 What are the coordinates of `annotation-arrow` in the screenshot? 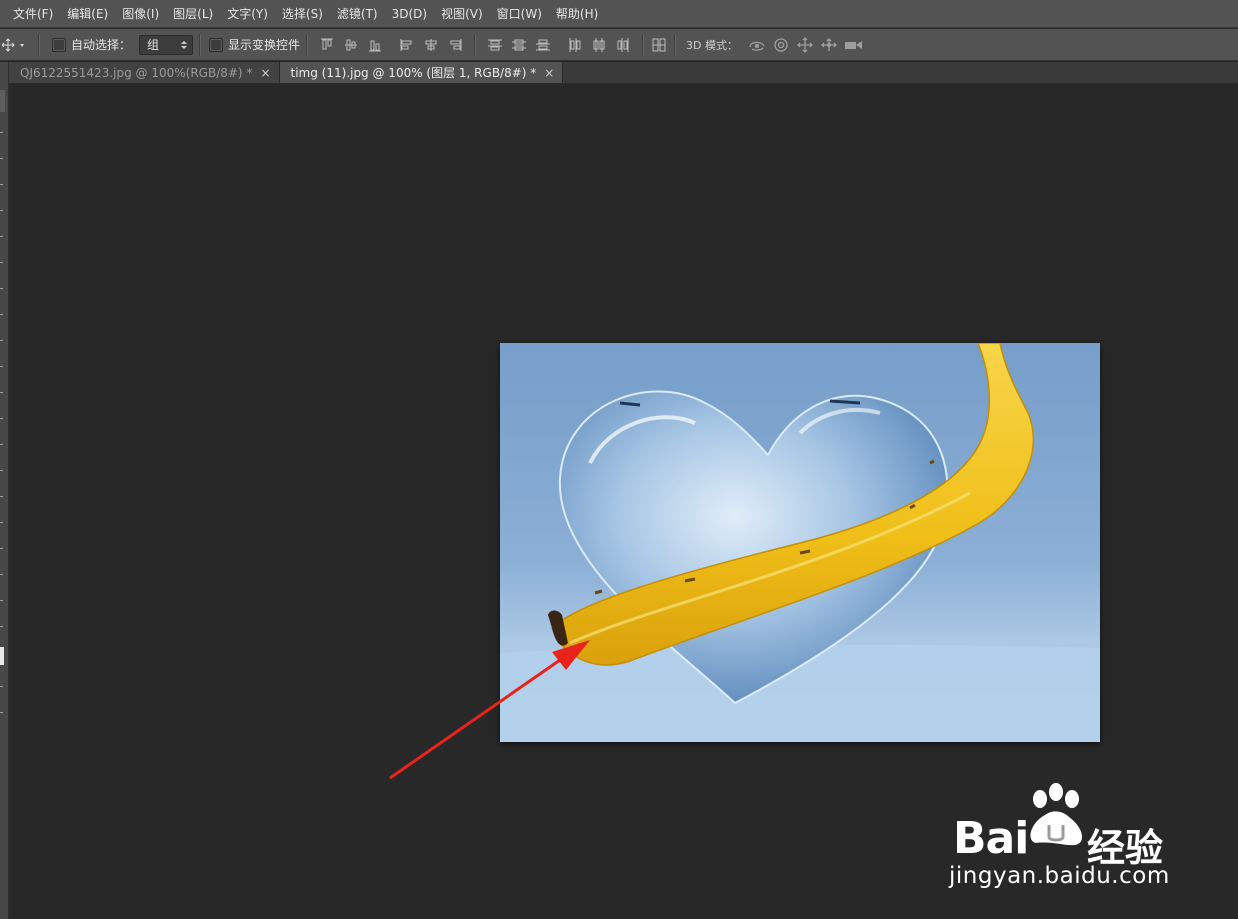 It's located at (489, 710).